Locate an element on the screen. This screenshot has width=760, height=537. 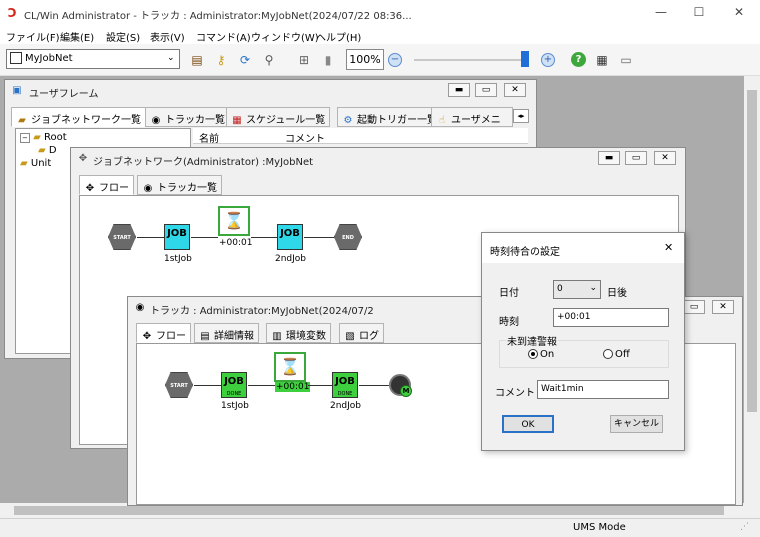
menu-edit: 編集(E) is located at coordinates (77, 36).